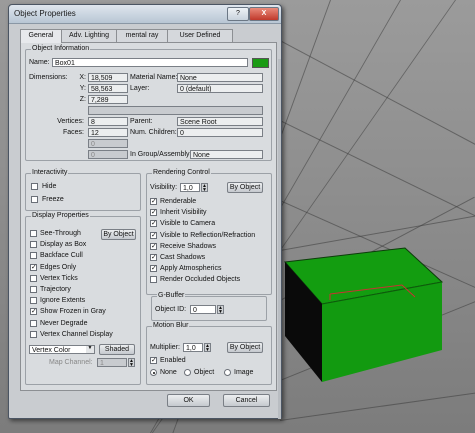 The width and height of the screenshot is (475, 433). What do you see at coordinates (61, 256) in the screenshot?
I see `checkbox-label: Backface Cull` at bounding box center [61, 256].